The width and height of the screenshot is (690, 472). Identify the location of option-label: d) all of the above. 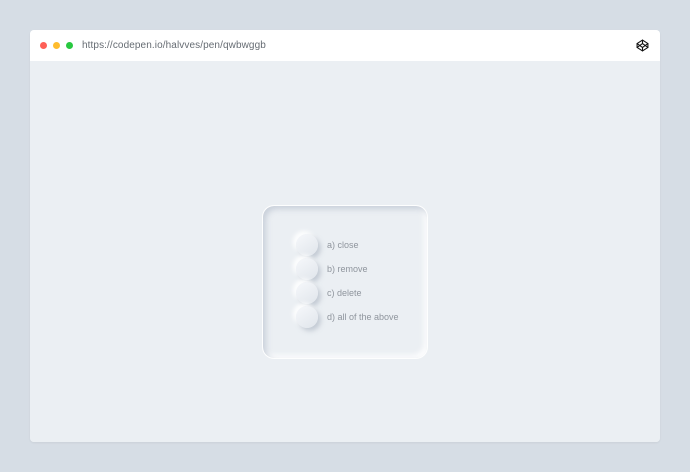
(363, 317).